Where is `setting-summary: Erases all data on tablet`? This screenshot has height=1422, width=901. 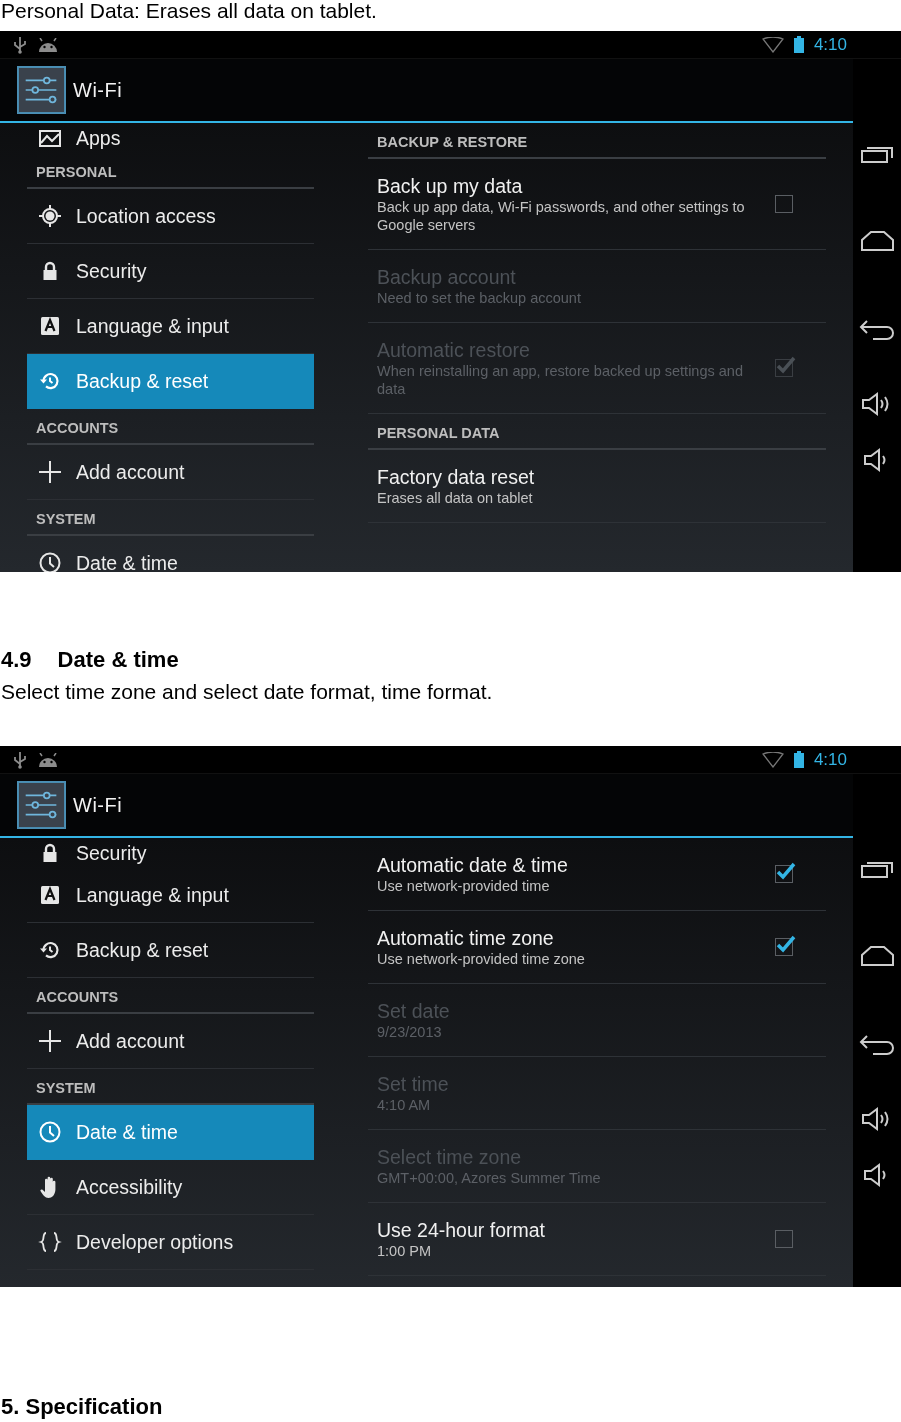
setting-summary: Erases all data on tablet is located at coordinates (455, 498).